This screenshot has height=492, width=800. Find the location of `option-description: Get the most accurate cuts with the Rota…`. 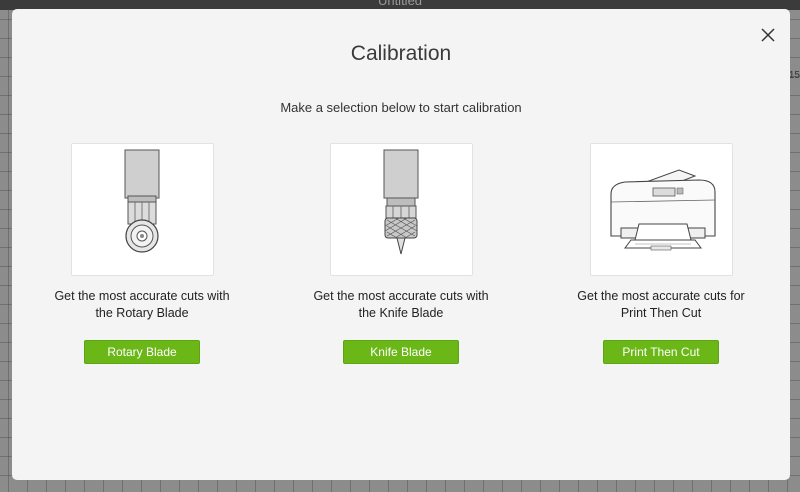

option-description: Get the most accurate cuts with the Rota… is located at coordinates (142, 305).